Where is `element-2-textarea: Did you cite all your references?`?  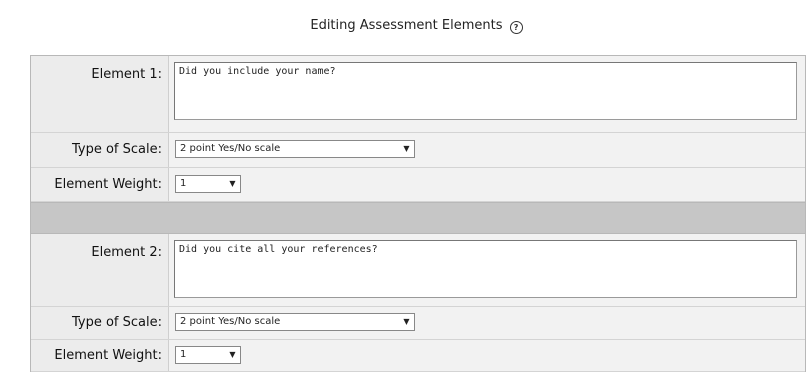 element-2-textarea: Did you cite all your references? is located at coordinates (485, 269).